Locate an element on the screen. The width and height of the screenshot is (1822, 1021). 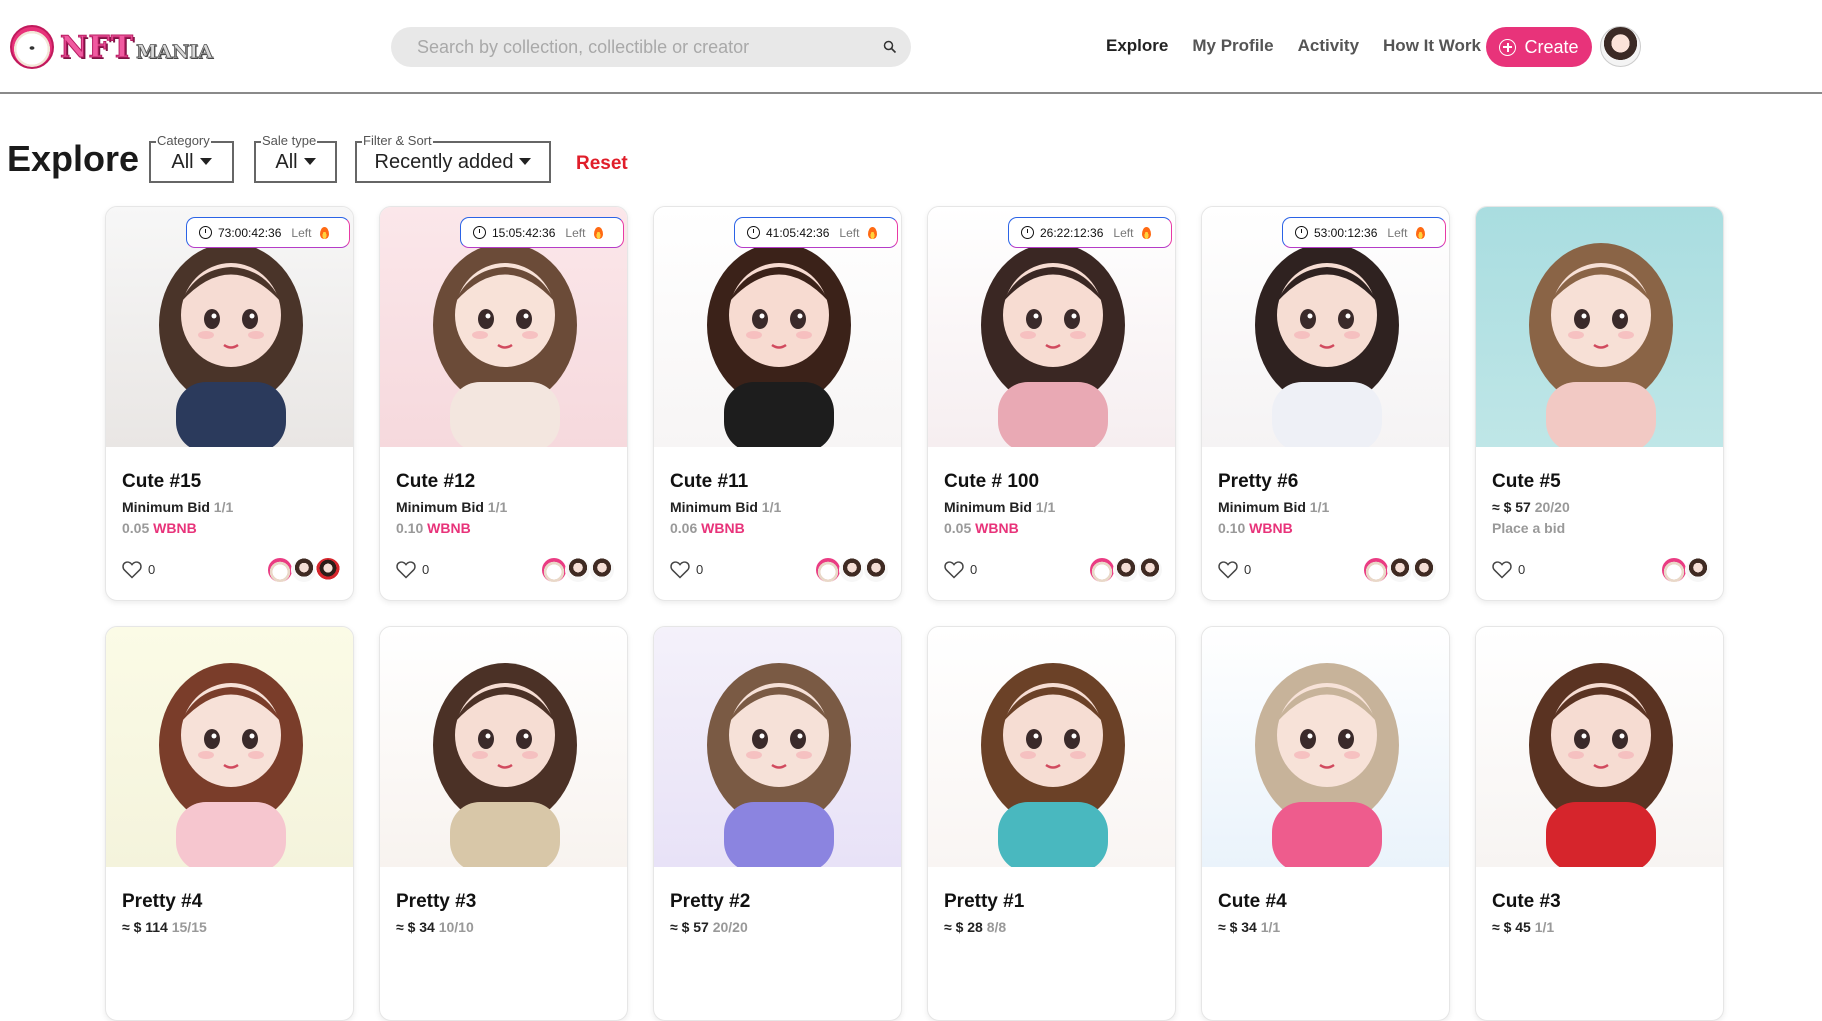
search-icon is located at coordinates (890, 47).